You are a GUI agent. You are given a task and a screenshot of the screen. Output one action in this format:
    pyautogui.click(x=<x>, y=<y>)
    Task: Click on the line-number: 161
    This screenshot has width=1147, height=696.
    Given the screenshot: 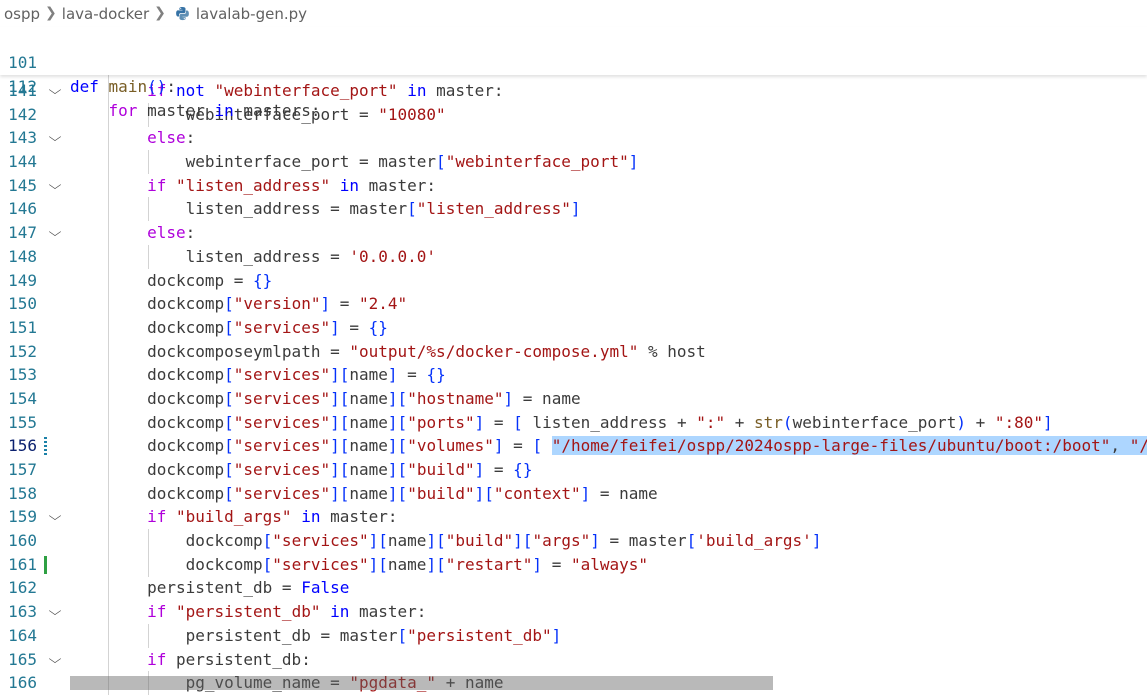 What is the action you would take?
    pyautogui.click(x=22, y=564)
    